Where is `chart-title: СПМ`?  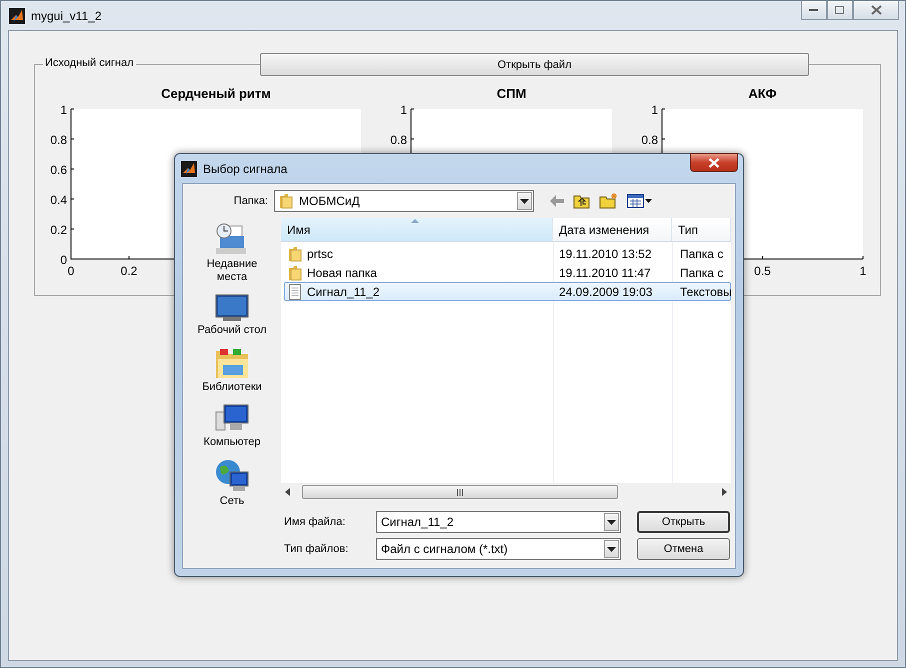 chart-title: СПМ is located at coordinates (511, 93).